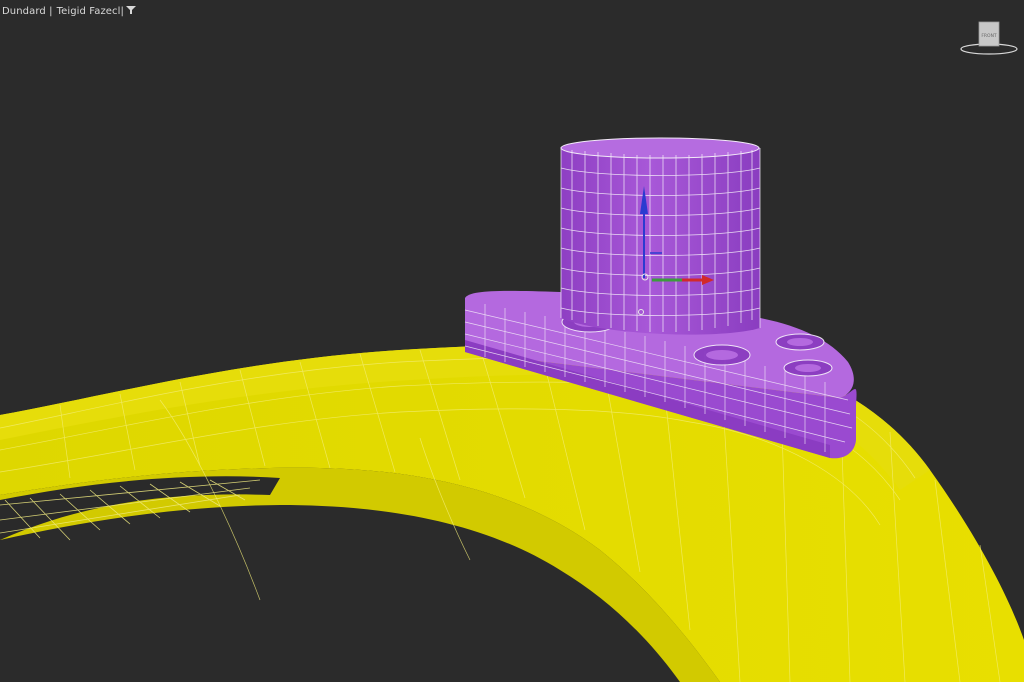  Describe the element at coordinates (90, 11) in the screenshot. I see `display-mode-label: Teigid Fazecl|` at that location.